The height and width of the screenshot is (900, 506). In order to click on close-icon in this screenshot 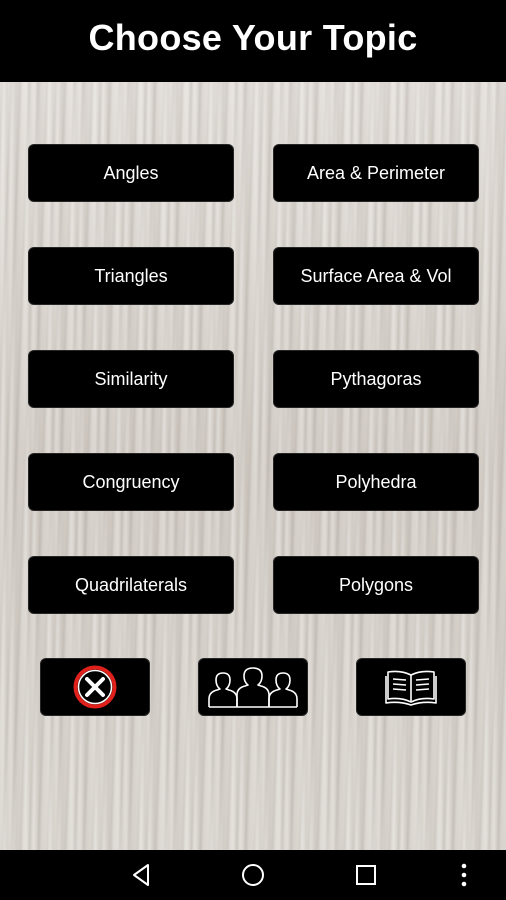, I will do `click(95, 687)`.